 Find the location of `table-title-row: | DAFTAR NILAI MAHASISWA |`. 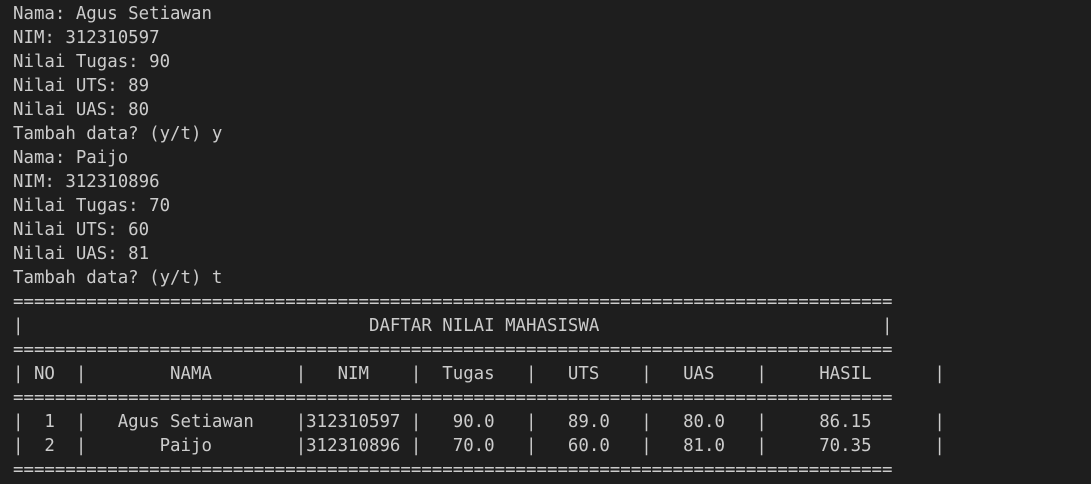

table-title-row: | DAFTAR NILAI MAHASISWA | is located at coordinates (453, 326).